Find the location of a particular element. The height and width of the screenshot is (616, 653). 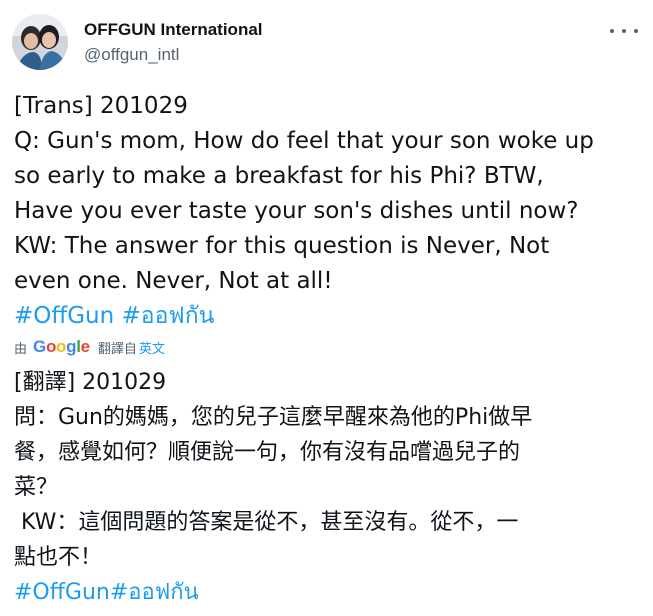

source-language-link: 英文 is located at coordinates (152, 347).